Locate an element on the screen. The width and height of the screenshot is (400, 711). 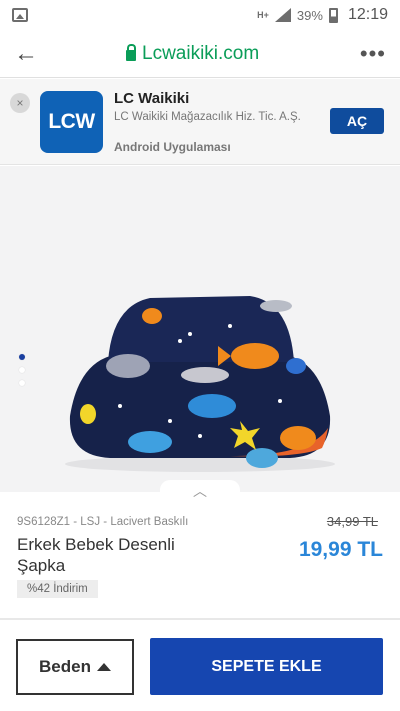
url-text: Lcwaikiki.com is located at coordinates (200, 54).